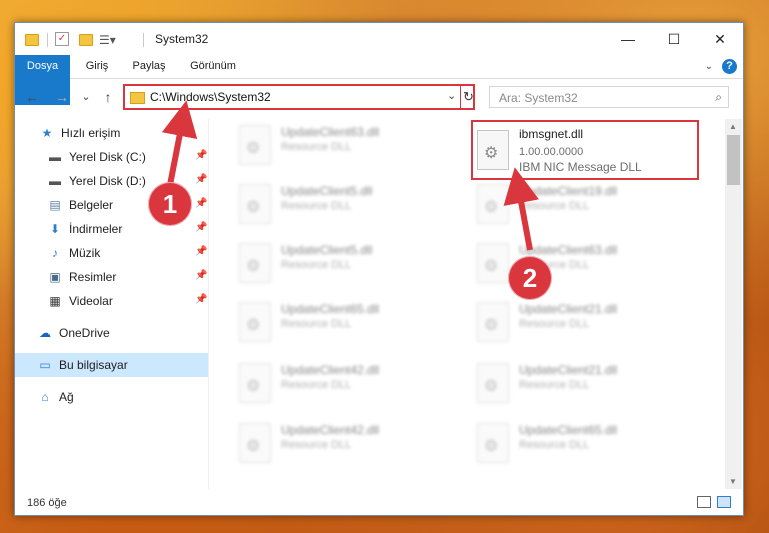  I want to click on recent-locations-button: ⌄, so click(86, 97).